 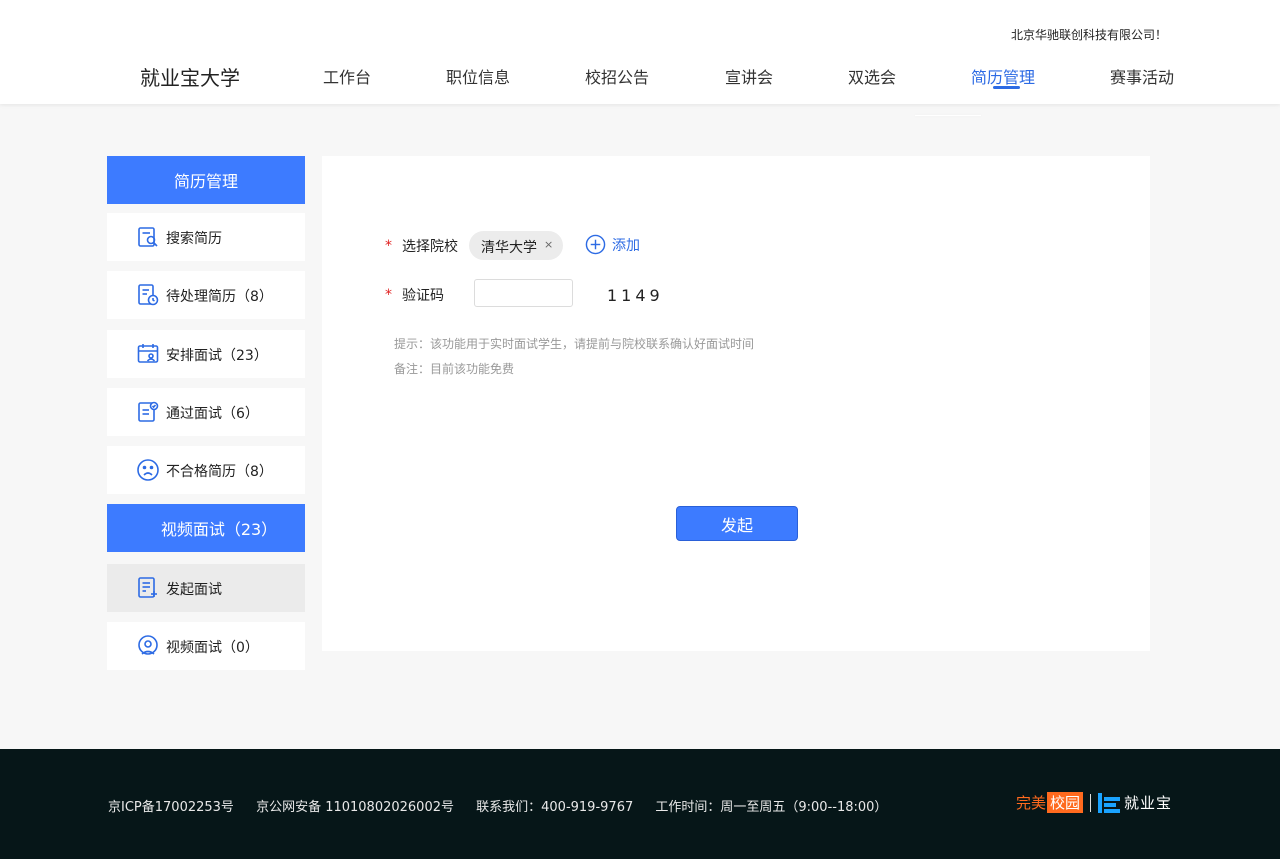 What do you see at coordinates (1094, 802) in the screenshot?
I see `brand-logos: 完美 校园 就业宝` at bounding box center [1094, 802].